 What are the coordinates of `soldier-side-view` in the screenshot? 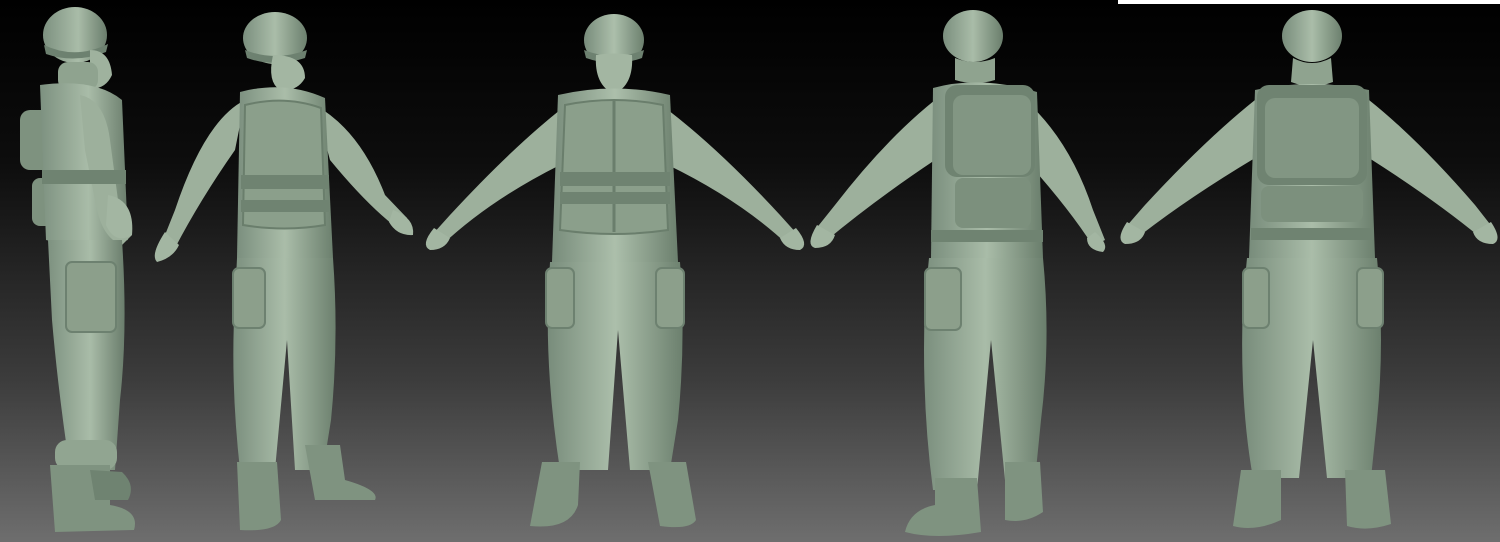 It's located at (80, 271).